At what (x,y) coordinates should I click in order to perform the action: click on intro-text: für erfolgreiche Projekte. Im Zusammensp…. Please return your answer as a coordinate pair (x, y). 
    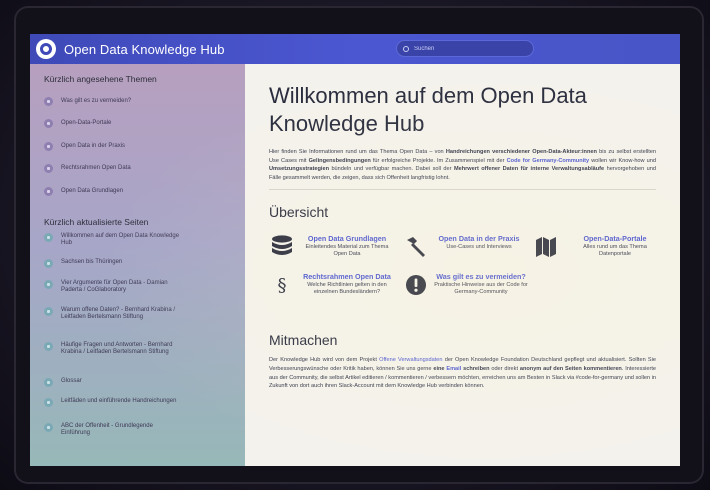
    Looking at the image, I should click on (438, 160).